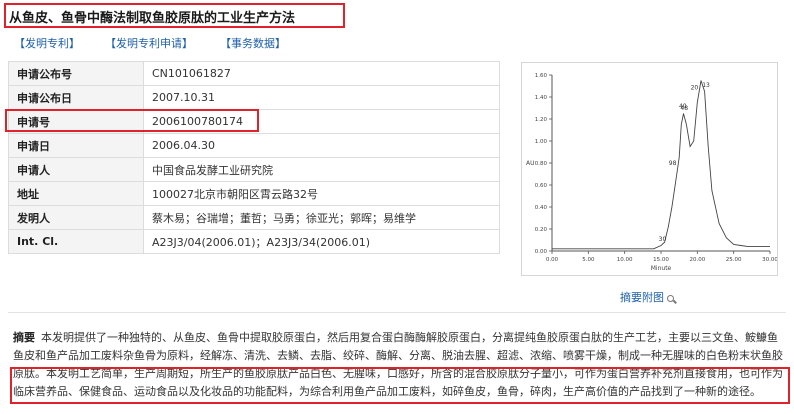 This screenshot has height=414, width=794. I want to click on field-value: 中国食品发酵工业研究院, so click(321, 169).